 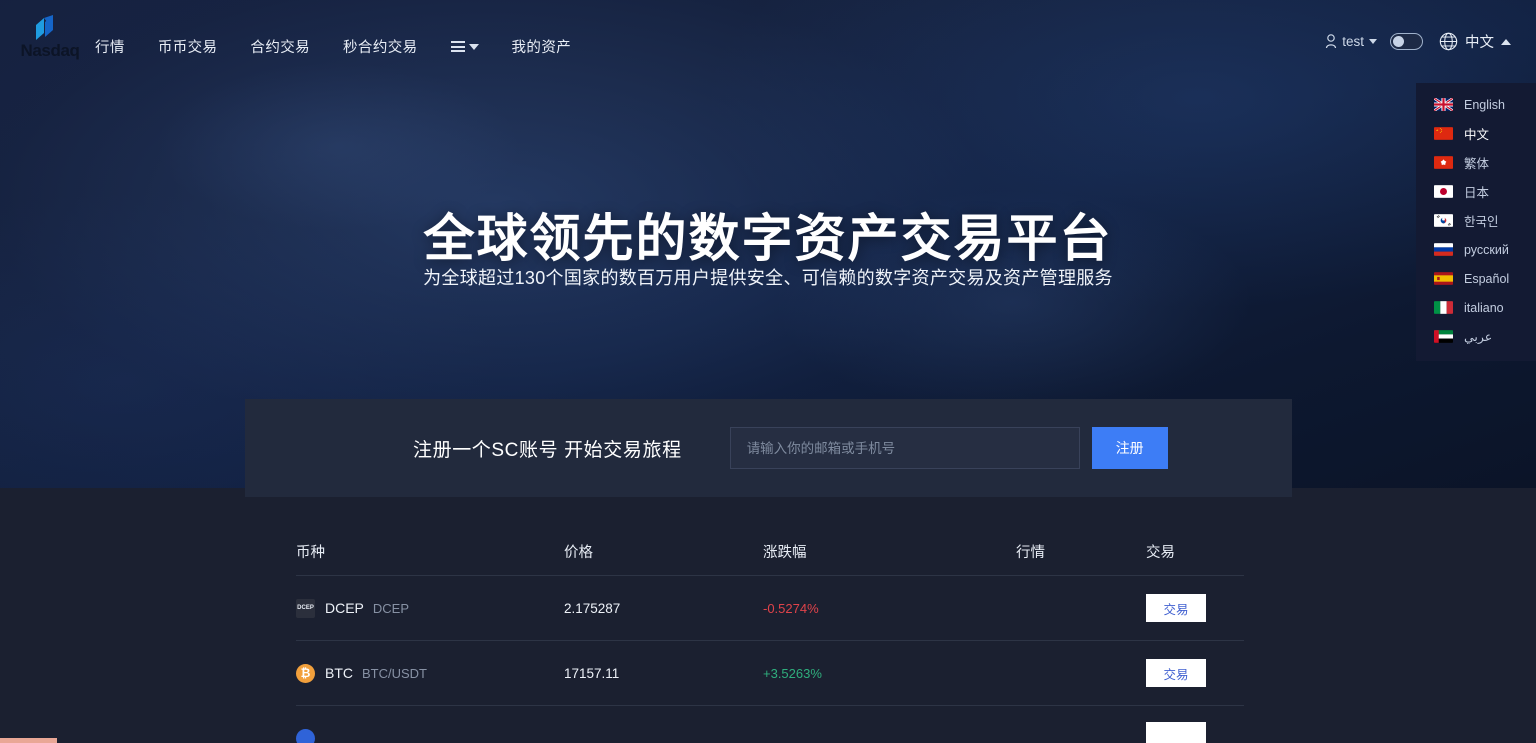 I want to click on cell-change: +3.5263%, so click(x=792, y=673).